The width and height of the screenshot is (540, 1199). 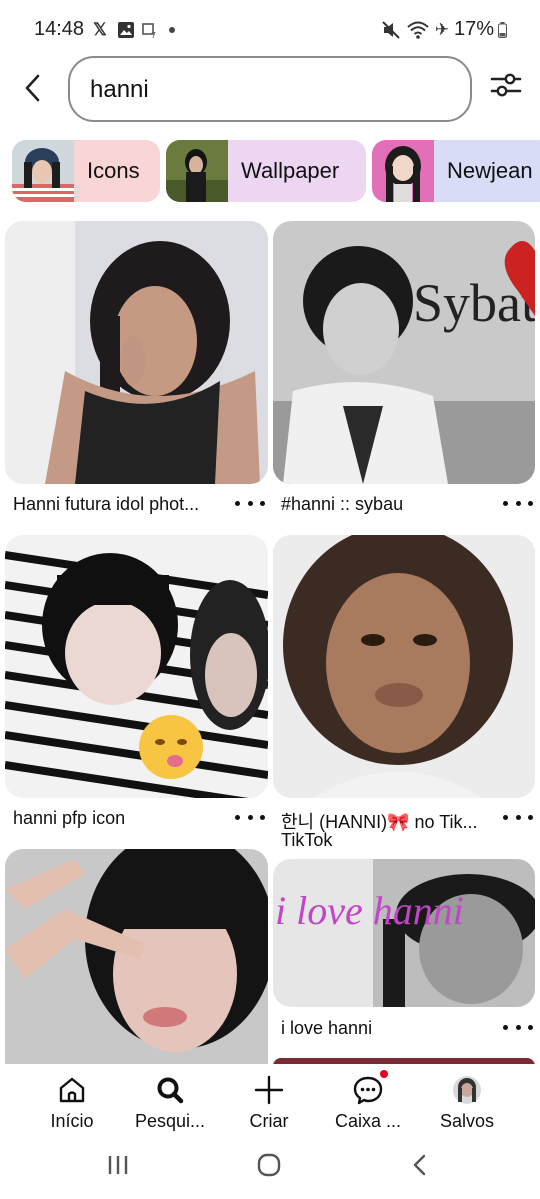 I want to click on nav-saved: Salvos, so click(x=467, y=1103).